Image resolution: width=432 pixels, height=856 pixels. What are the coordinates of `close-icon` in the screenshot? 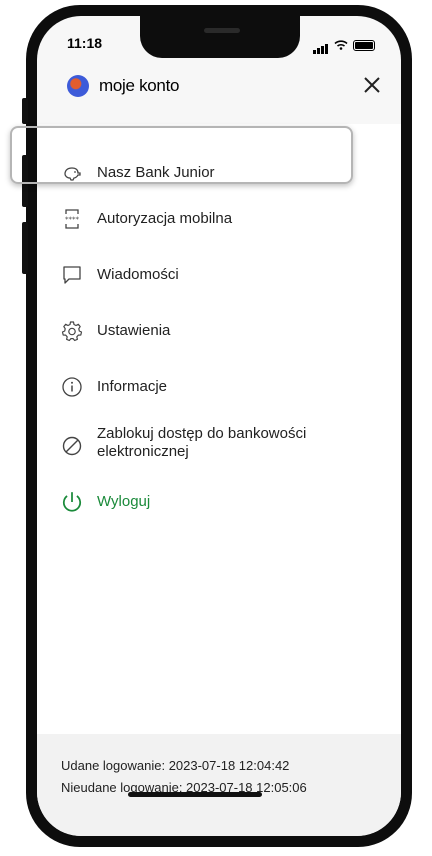 It's located at (372, 85).